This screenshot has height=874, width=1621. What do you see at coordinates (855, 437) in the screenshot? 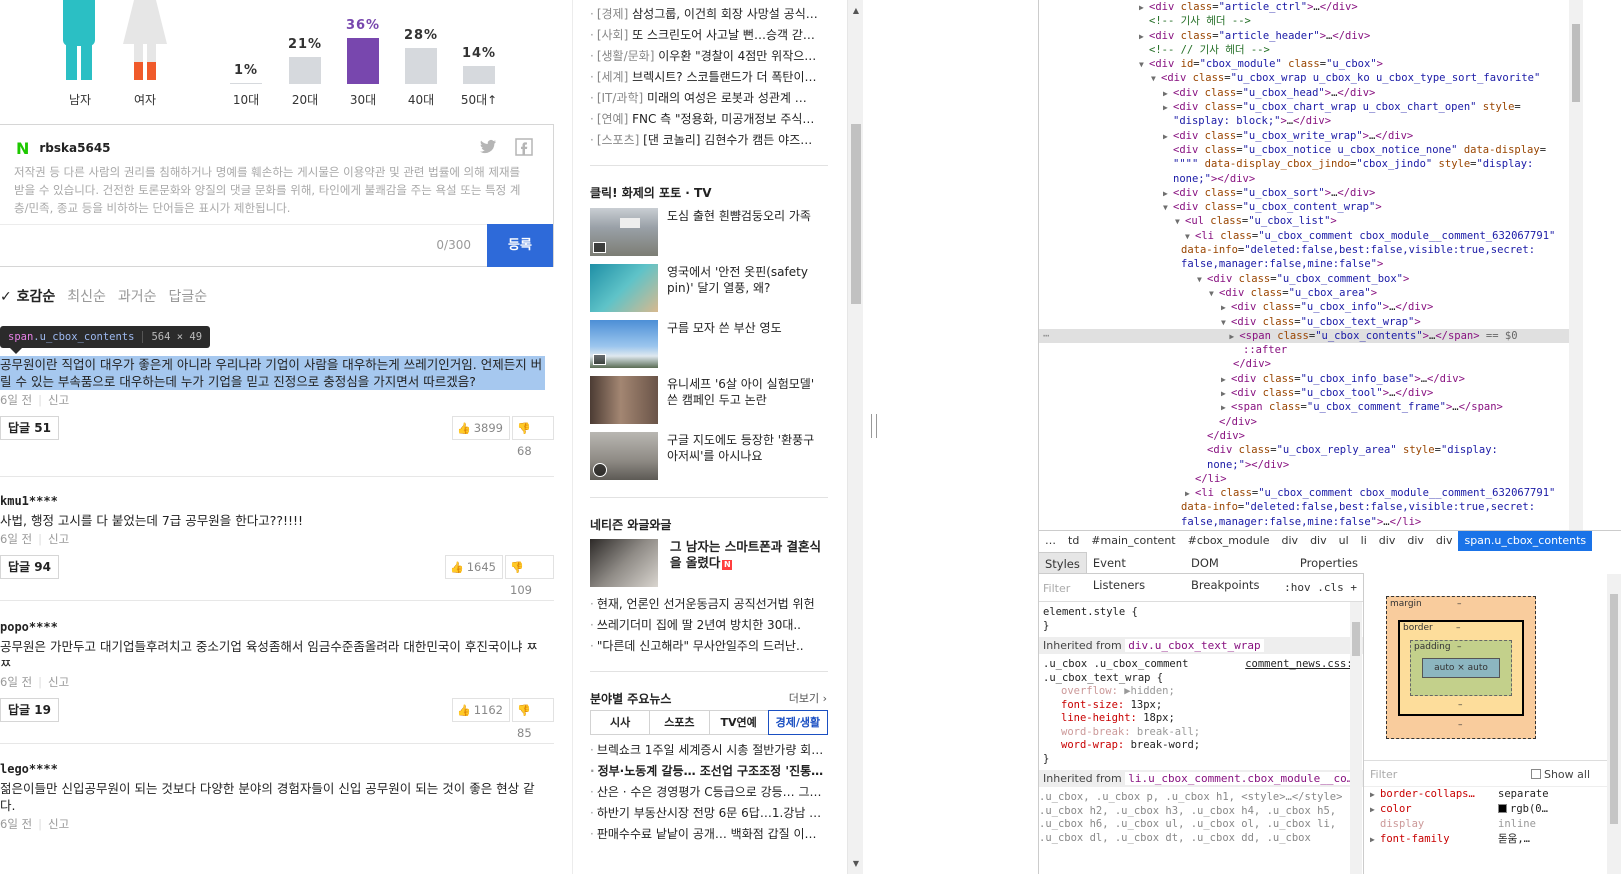
I see `page-scrollbar: ▲ ▼` at bounding box center [855, 437].